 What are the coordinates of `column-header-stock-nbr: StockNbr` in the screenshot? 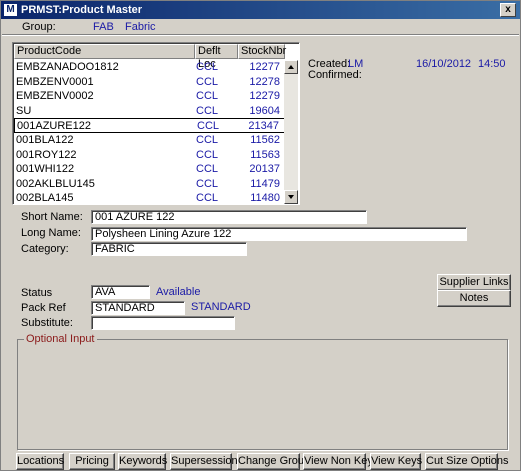 It's located at (262, 51).